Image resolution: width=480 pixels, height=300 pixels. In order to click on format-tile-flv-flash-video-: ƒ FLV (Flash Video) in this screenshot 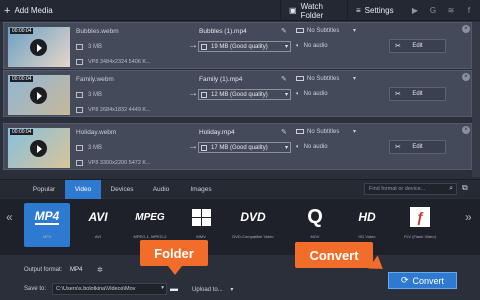, I will do `click(420, 225)`.